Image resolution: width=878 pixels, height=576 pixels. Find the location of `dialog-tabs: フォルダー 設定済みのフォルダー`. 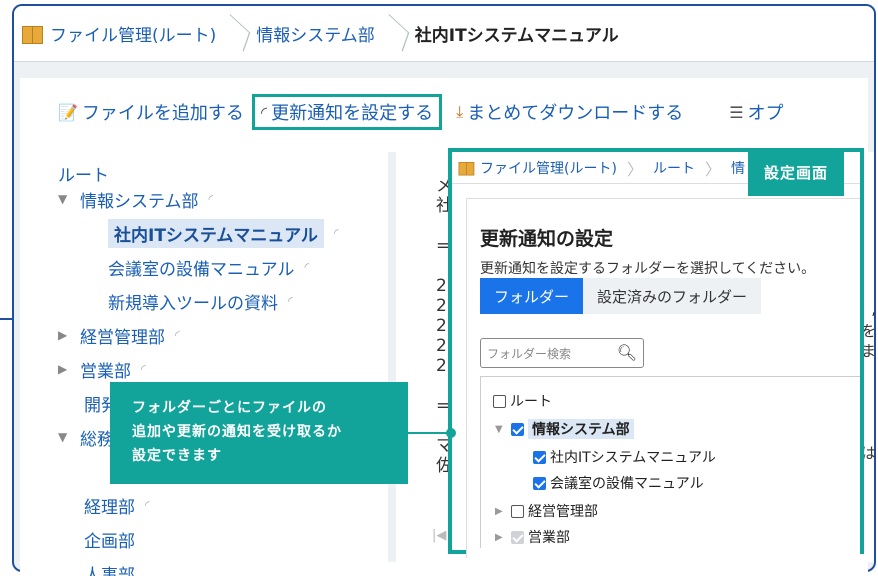

dialog-tabs: フォルダー 設定済みのフォルダー is located at coordinates (621, 296).